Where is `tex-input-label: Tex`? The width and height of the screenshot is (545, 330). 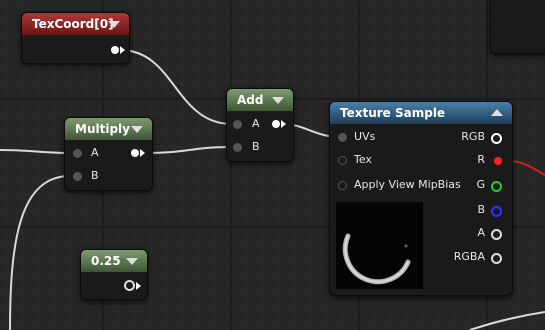 tex-input-label: Tex is located at coordinates (363, 159).